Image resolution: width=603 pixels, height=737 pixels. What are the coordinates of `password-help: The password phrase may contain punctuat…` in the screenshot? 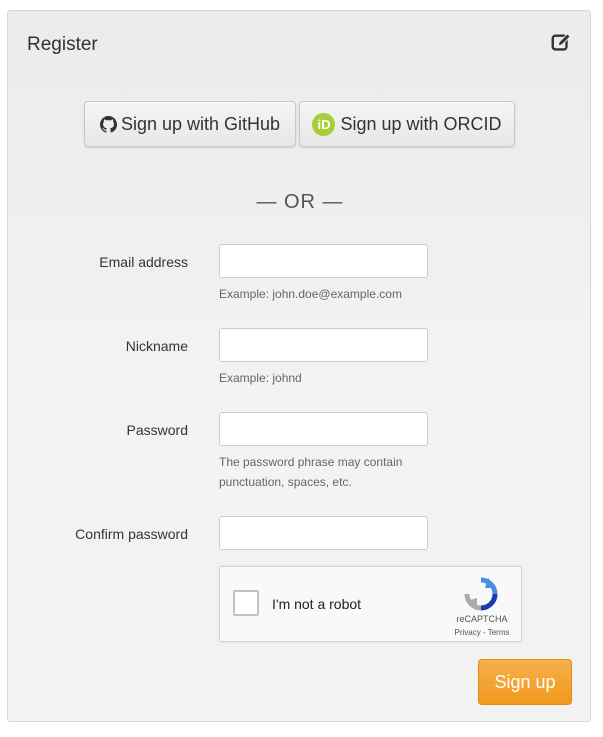 It's located at (311, 472).